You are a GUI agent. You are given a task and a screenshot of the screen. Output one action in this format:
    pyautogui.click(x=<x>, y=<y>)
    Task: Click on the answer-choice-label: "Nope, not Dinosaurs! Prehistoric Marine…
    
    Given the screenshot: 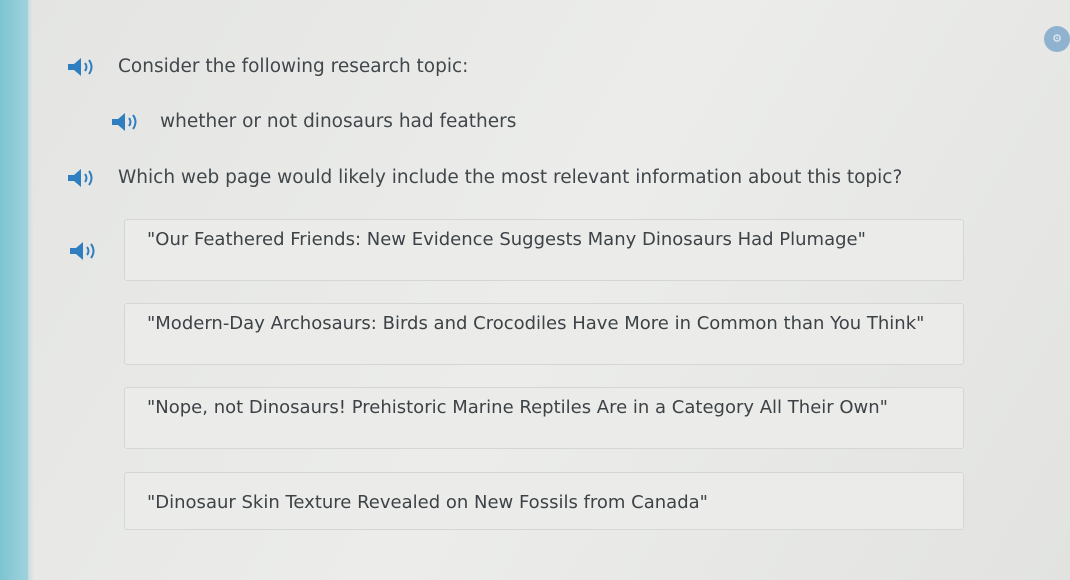 What is the action you would take?
    pyautogui.click(x=517, y=407)
    